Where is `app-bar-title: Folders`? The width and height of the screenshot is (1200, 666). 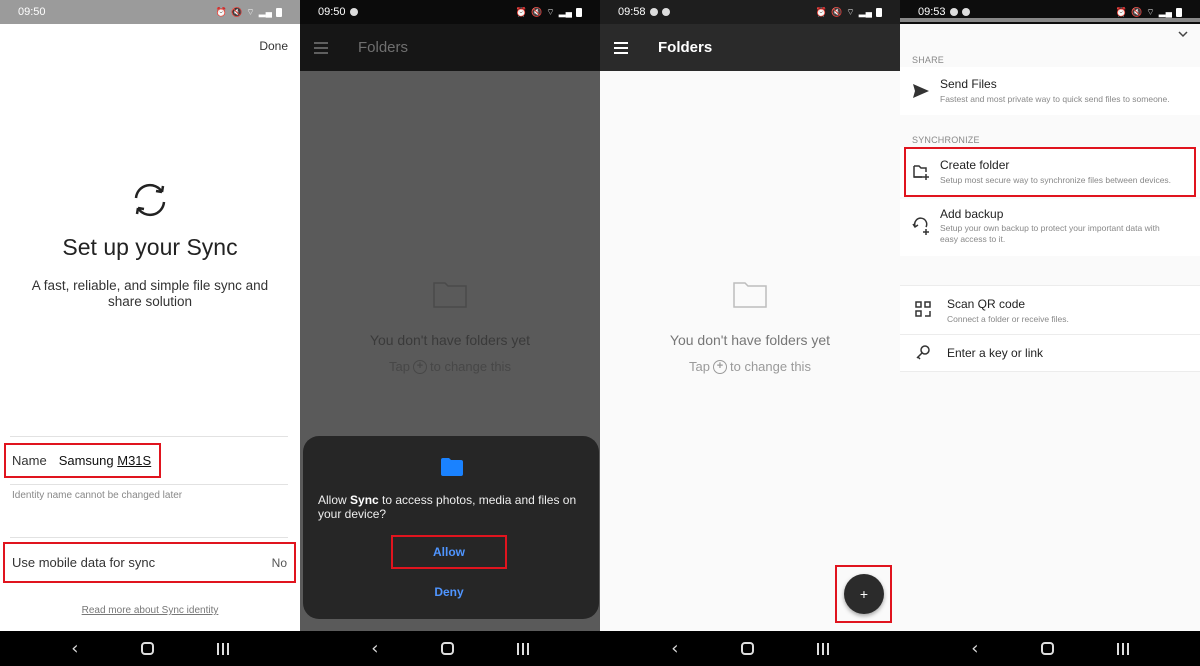
app-bar-title: Folders is located at coordinates (685, 47).